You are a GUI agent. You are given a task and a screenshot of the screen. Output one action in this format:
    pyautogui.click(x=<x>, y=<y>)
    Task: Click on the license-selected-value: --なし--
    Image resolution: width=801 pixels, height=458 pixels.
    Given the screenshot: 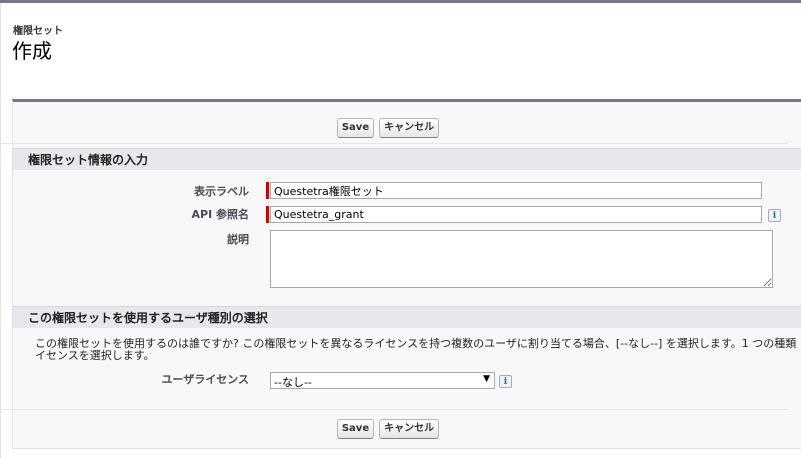 What is the action you would take?
    pyautogui.click(x=293, y=382)
    